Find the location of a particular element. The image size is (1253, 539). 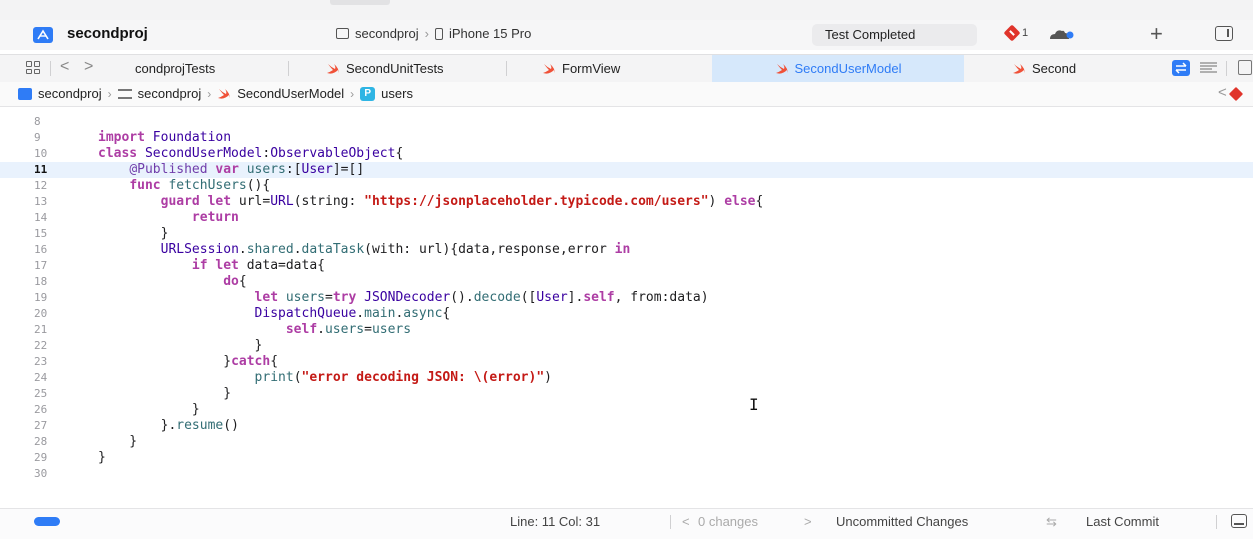

line-number: 14 is located at coordinates (49, 218).